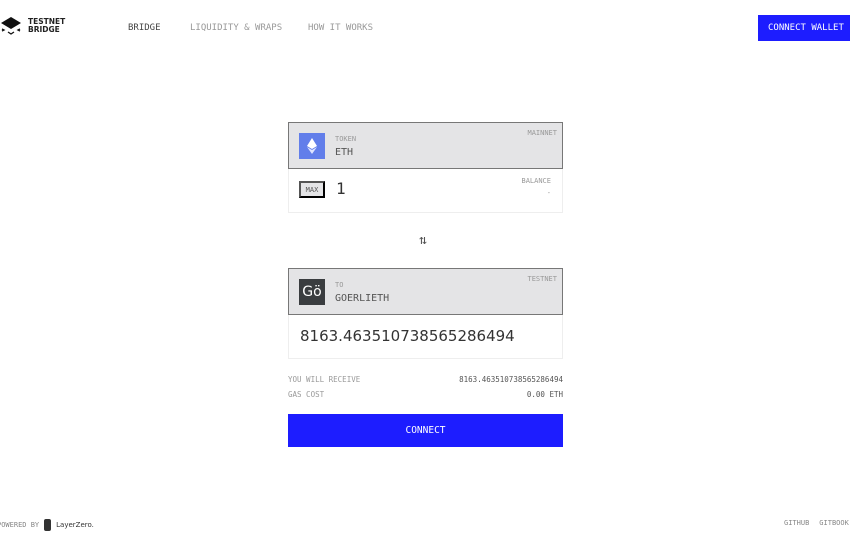  What do you see at coordinates (425, 291) in the screenshot?
I see `destination-selector: Gö TO GOERLIETH TESTNET` at bounding box center [425, 291].